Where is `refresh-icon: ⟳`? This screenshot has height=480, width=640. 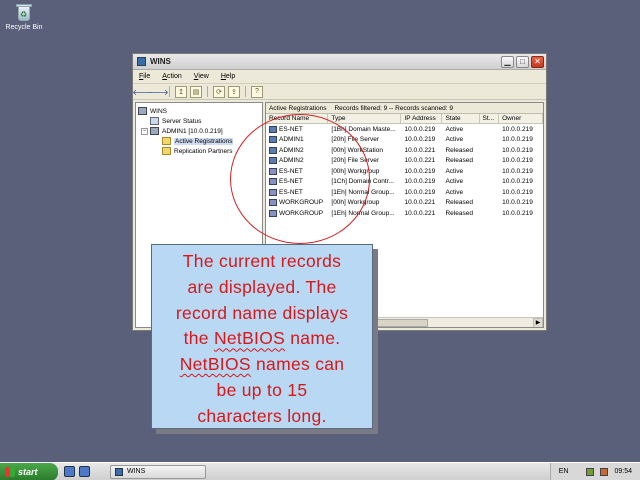
refresh-icon: ⟳ is located at coordinates (219, 91).